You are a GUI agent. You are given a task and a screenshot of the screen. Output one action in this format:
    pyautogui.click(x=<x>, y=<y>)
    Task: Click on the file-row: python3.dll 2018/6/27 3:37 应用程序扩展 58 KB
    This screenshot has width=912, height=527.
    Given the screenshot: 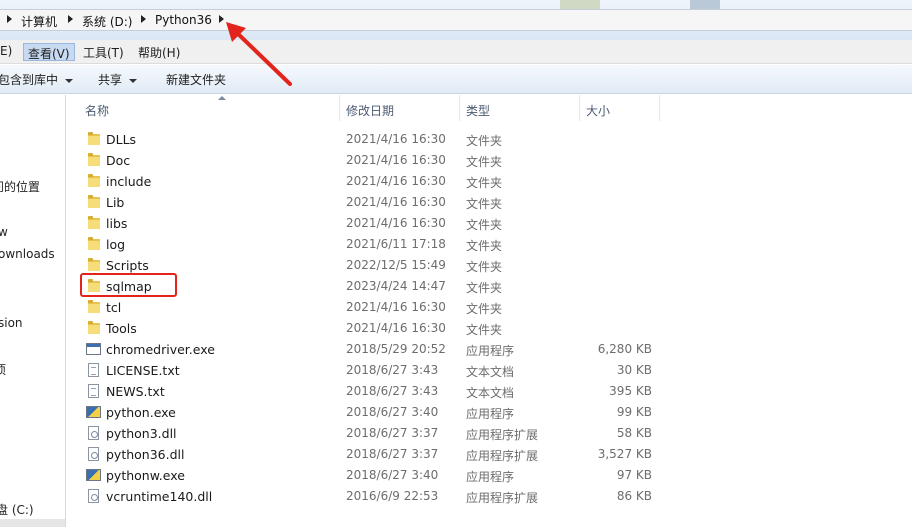 What is the action you would take?
    pyautogui.click(x=375, y=433)
    